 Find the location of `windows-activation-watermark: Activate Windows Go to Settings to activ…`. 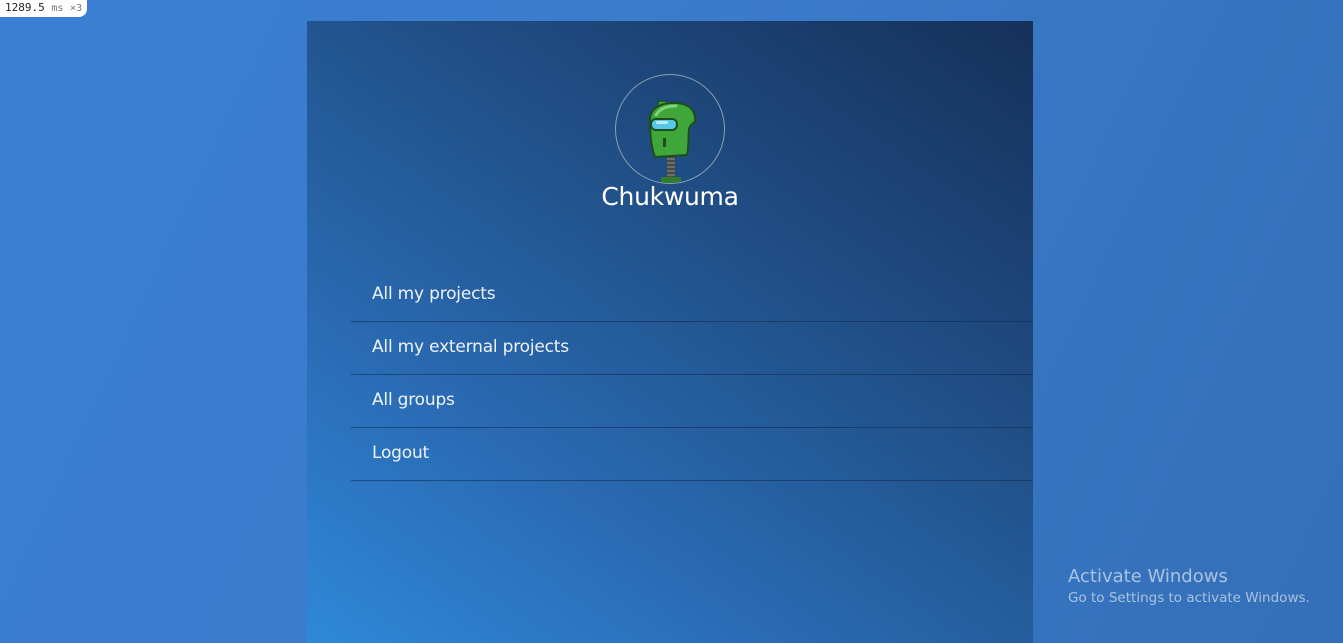

windows-activation-watermark: Activate Windows Go to Settings to activ… is located at coordinates (1189, 587).